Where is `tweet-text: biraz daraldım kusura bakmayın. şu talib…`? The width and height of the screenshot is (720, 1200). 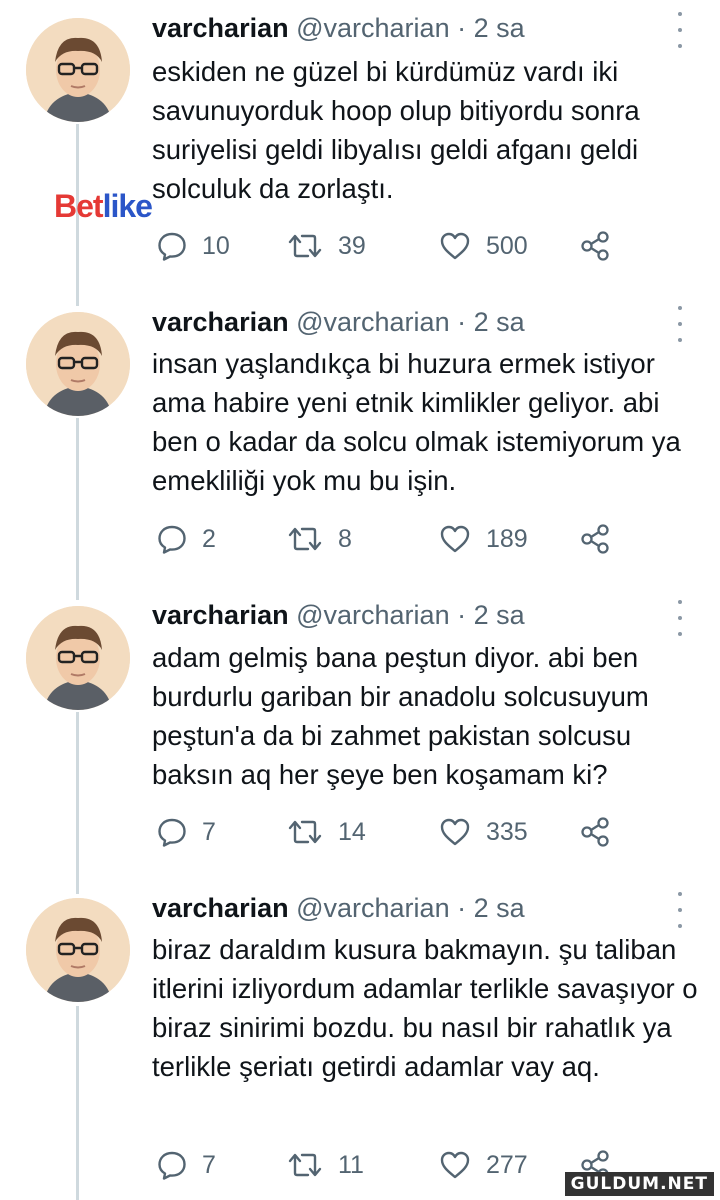 tweet-text: biraz daraldım kusura bakmayın. şu talib… is located at coordinates (425, 1008).